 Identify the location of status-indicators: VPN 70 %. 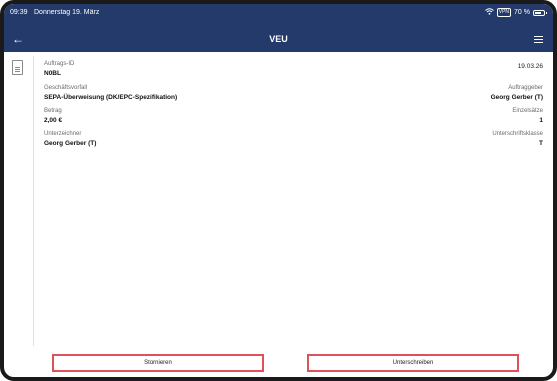
(515, 12).